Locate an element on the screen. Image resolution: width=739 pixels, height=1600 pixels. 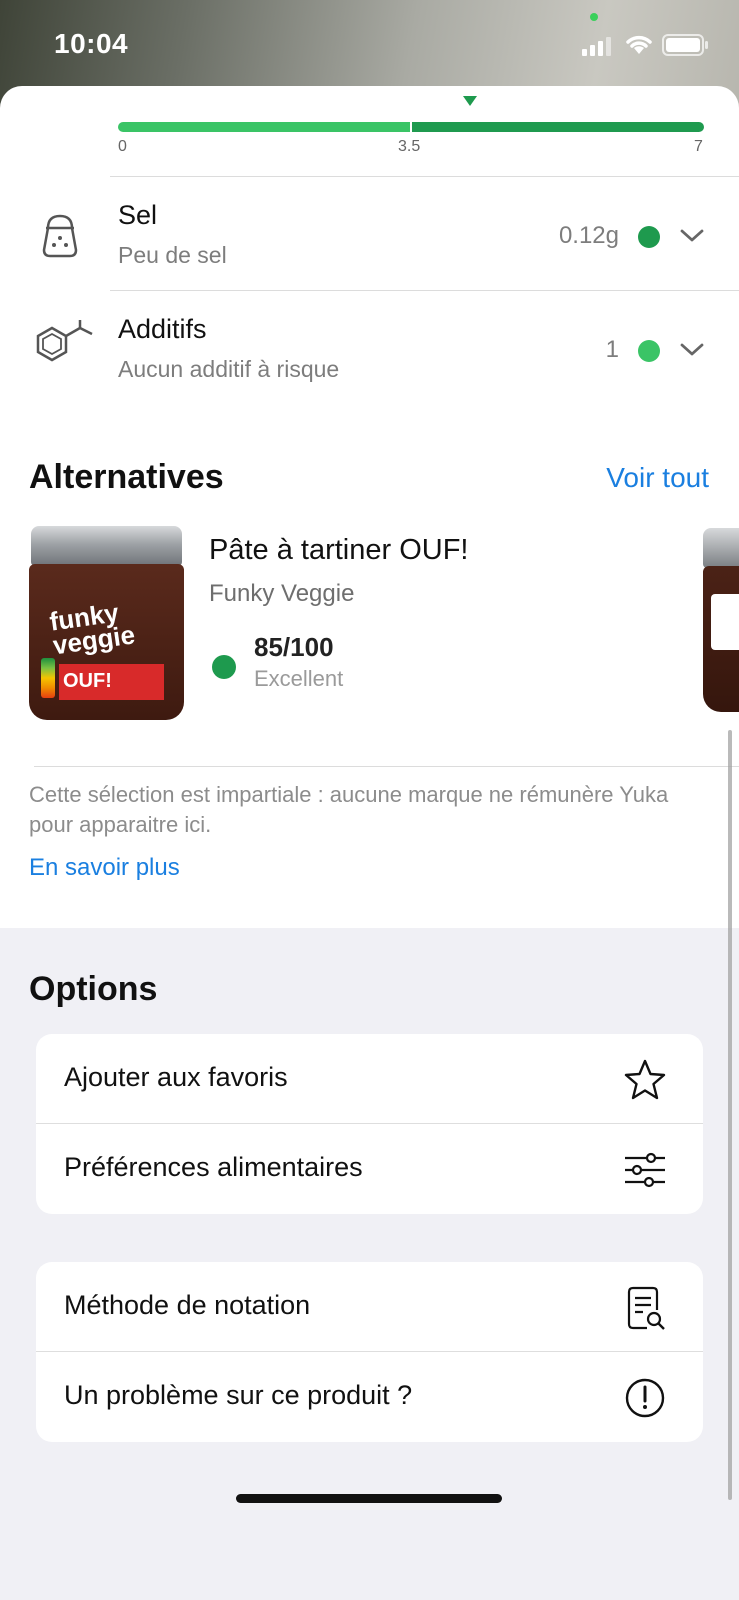
salt-shaker-icon is located at coordinates (60, 236).